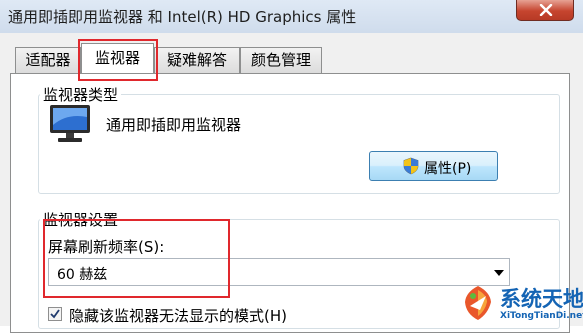 Image resolution: width=583 pixels, height=333 pixels. I want to click on properties-button: 属性(P), so click(433, 166).